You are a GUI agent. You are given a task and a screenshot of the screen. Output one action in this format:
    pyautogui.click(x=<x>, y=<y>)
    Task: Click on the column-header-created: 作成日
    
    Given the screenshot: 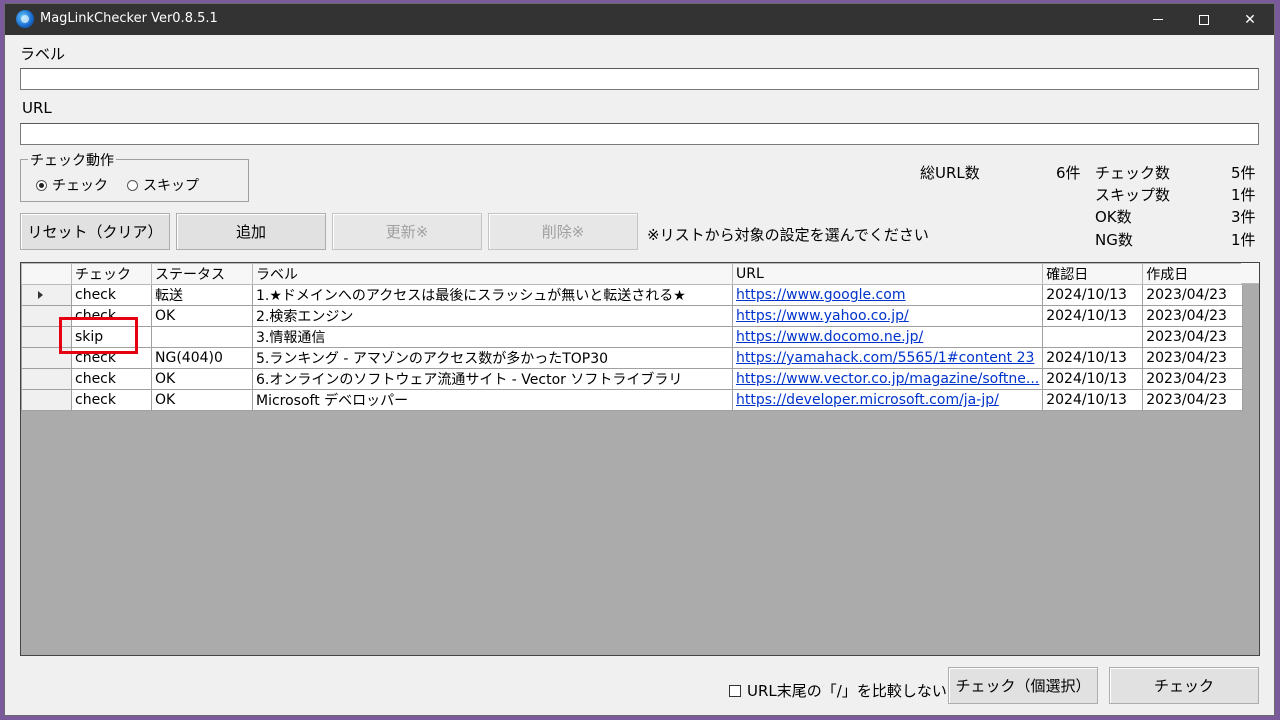 What is the action you would take?
    pyautogui.click(x=1193, y=274)
    